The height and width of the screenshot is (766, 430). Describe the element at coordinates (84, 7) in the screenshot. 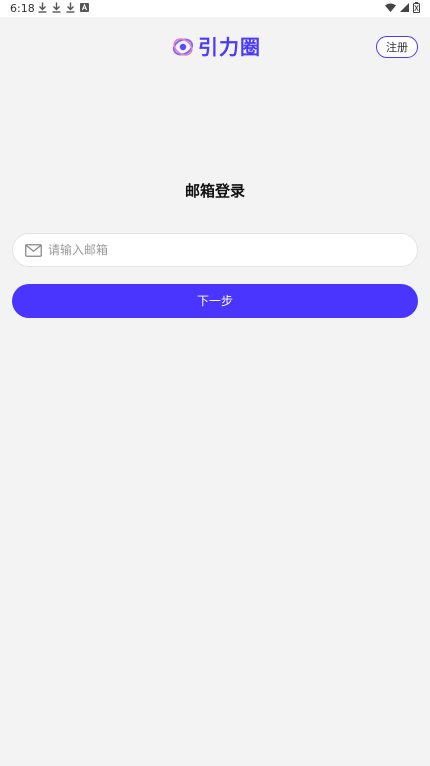

I see `a-icon` at that location.